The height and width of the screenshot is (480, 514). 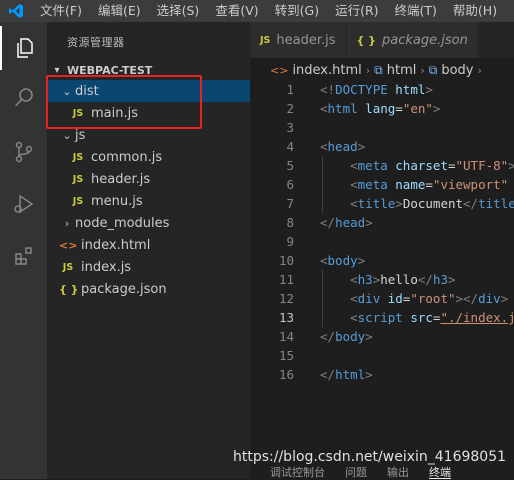 What do you see at coordinates (148, 267) in the screenshot?
I see `tree-file-index-js: JS index.js` at bounding box center [148, 267].